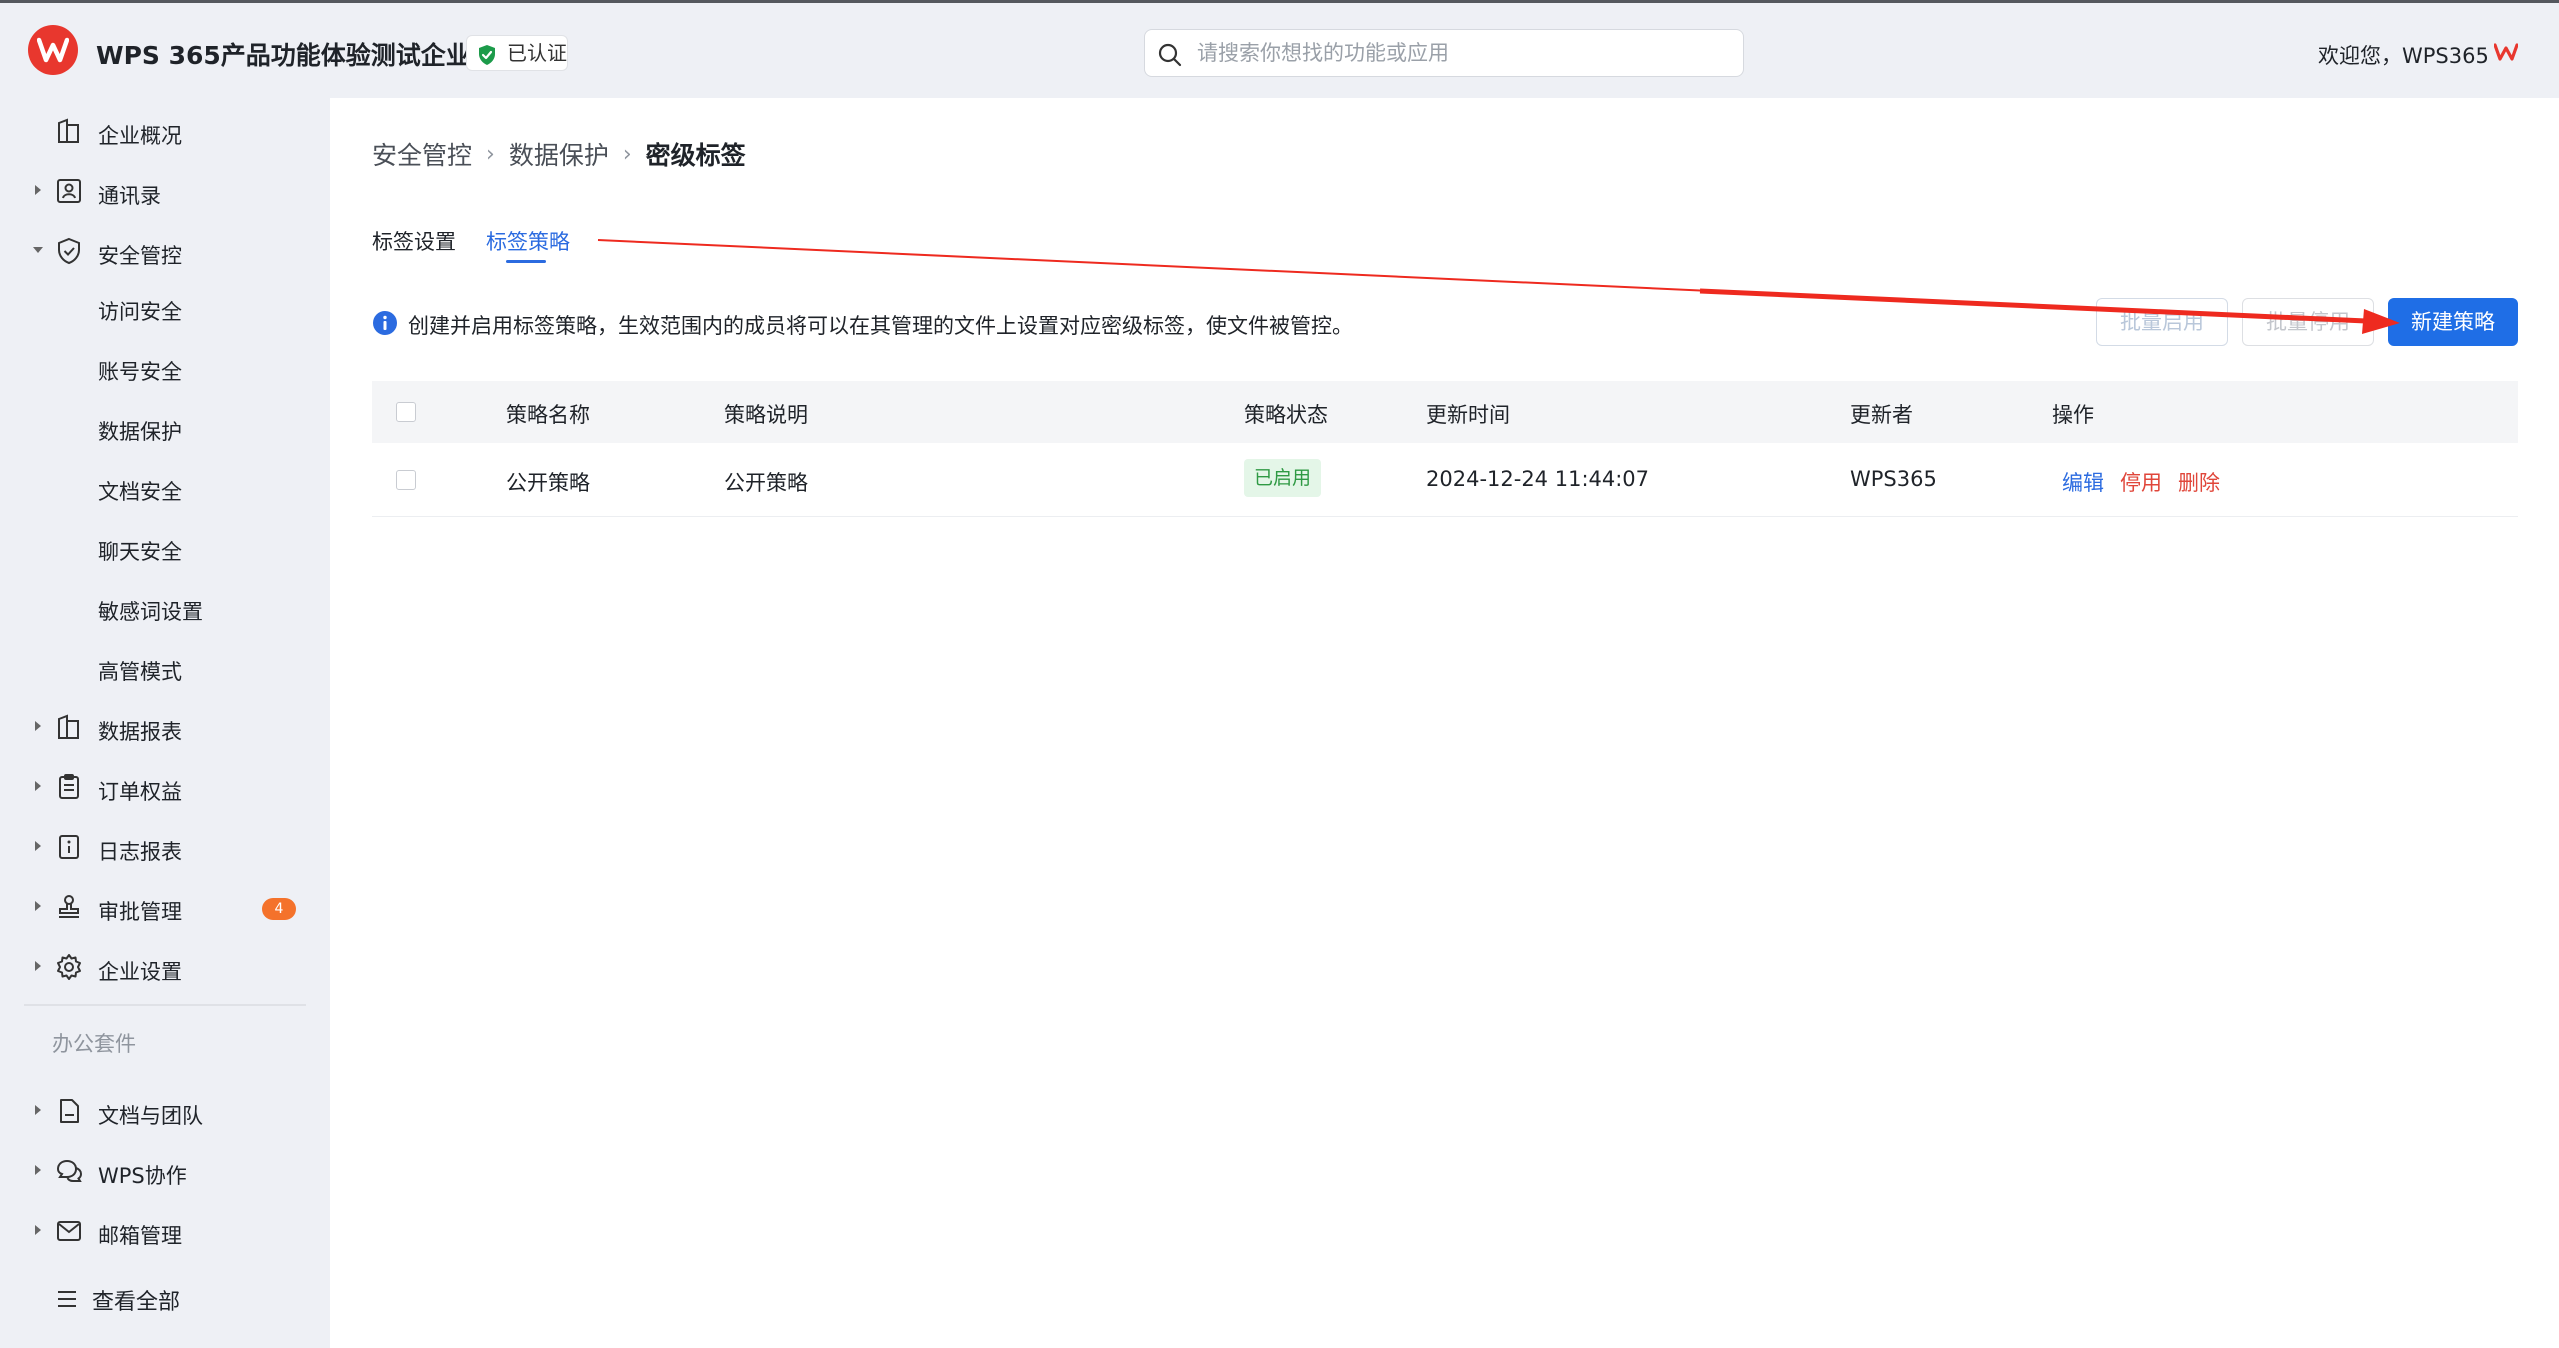  What do you see at coordinates (69, 786) in the screenshot?
I see `clipboard-icon` at bounding box center [69, 786].